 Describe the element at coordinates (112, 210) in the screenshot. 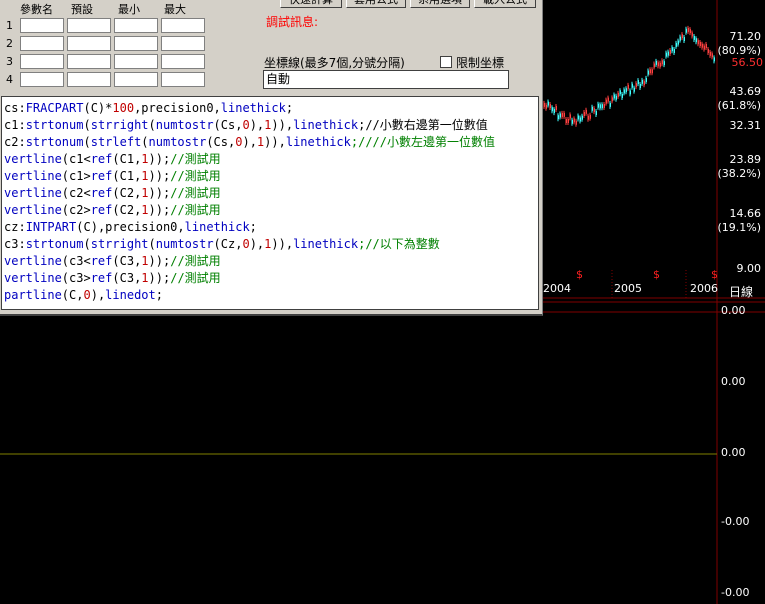

I see `code-line: vertline(c2>ref(C2,1));//測試用` at that location.